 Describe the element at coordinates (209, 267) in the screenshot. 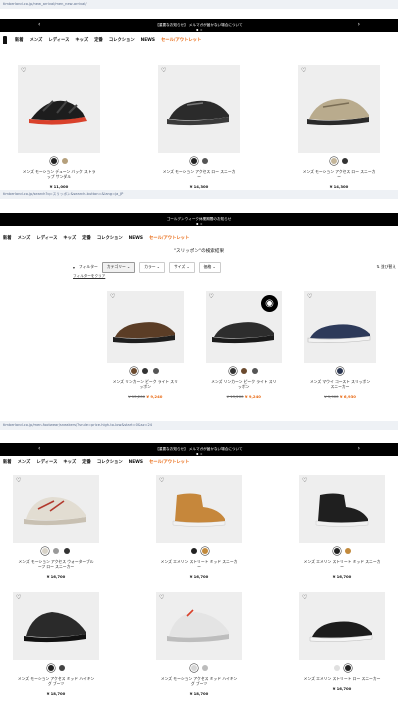

I see `filter-price: 価格 ⌄` at that location.